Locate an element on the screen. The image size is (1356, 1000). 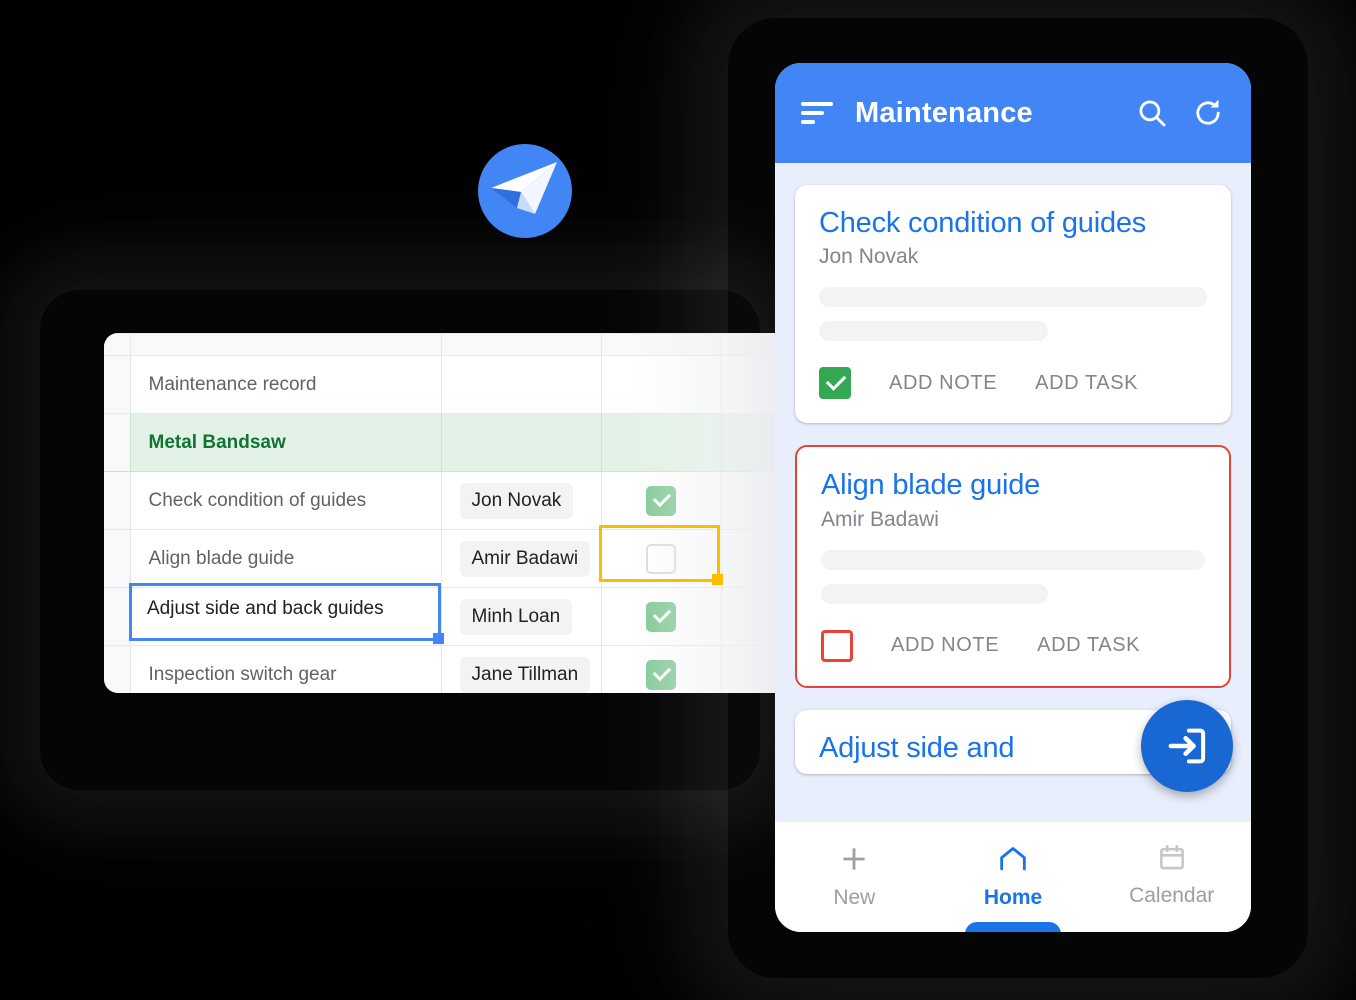
sort-icon is located at coordinates (817, 113).